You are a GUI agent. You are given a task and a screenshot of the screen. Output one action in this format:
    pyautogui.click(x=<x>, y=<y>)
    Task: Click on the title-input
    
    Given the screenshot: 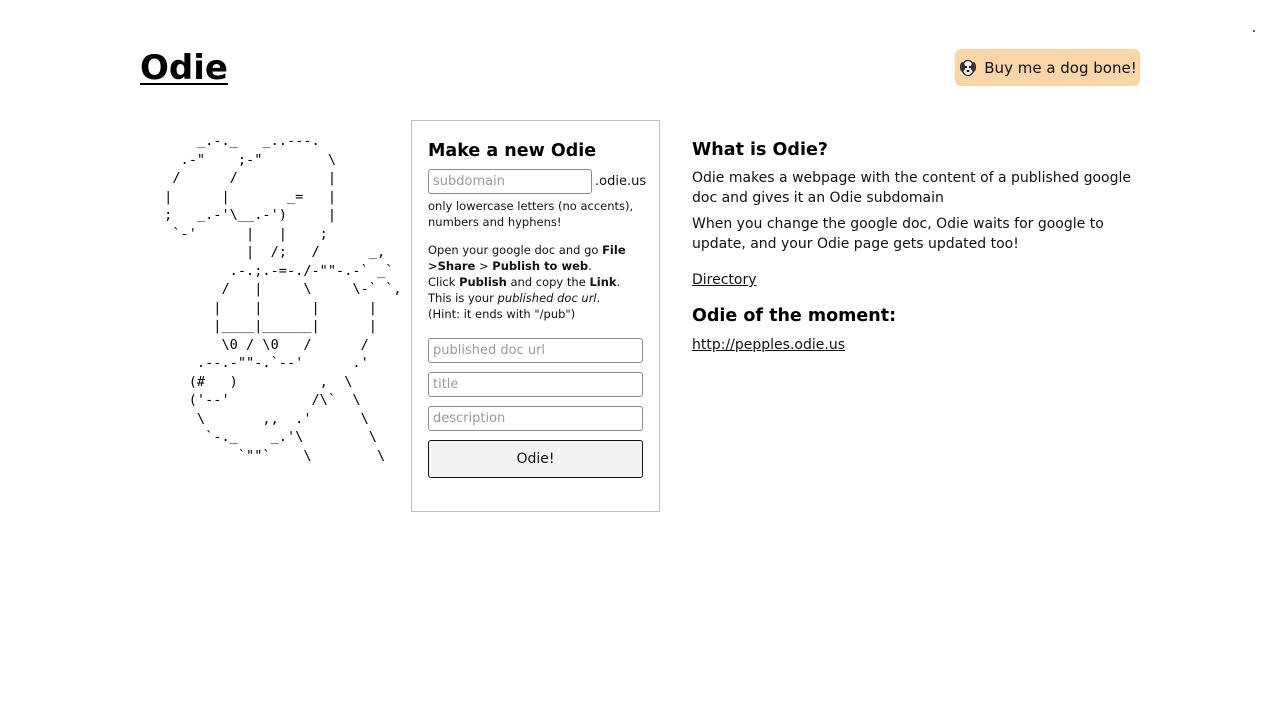 What is the action you would take?
    pyautogui.click(x=535, y=384)
    